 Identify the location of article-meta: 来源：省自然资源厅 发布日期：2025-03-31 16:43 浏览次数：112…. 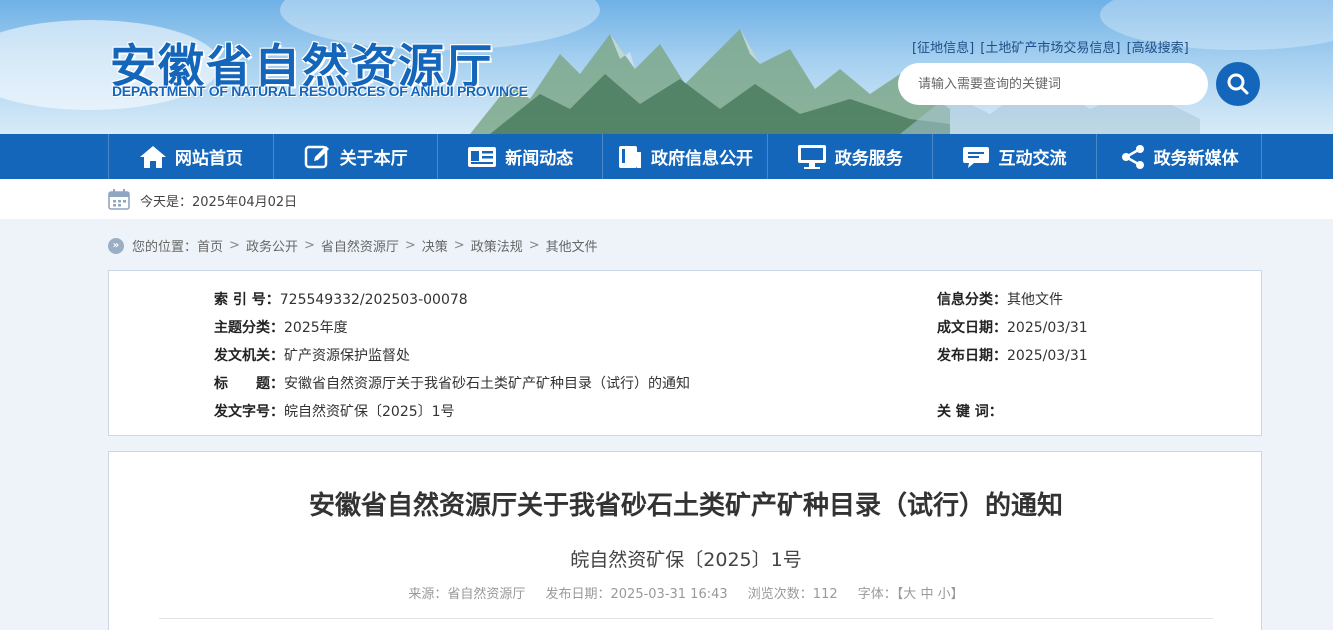
(686, 592).